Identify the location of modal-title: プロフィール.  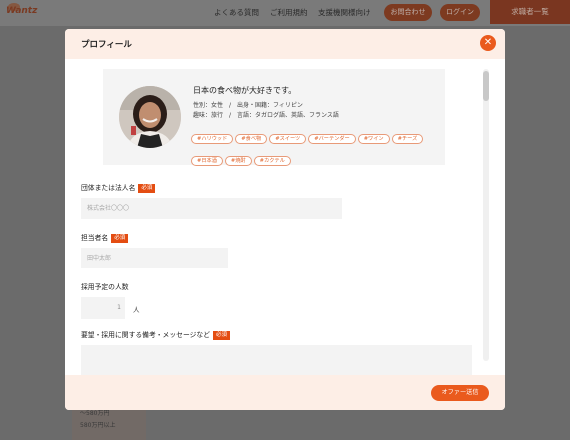
(106, 45).